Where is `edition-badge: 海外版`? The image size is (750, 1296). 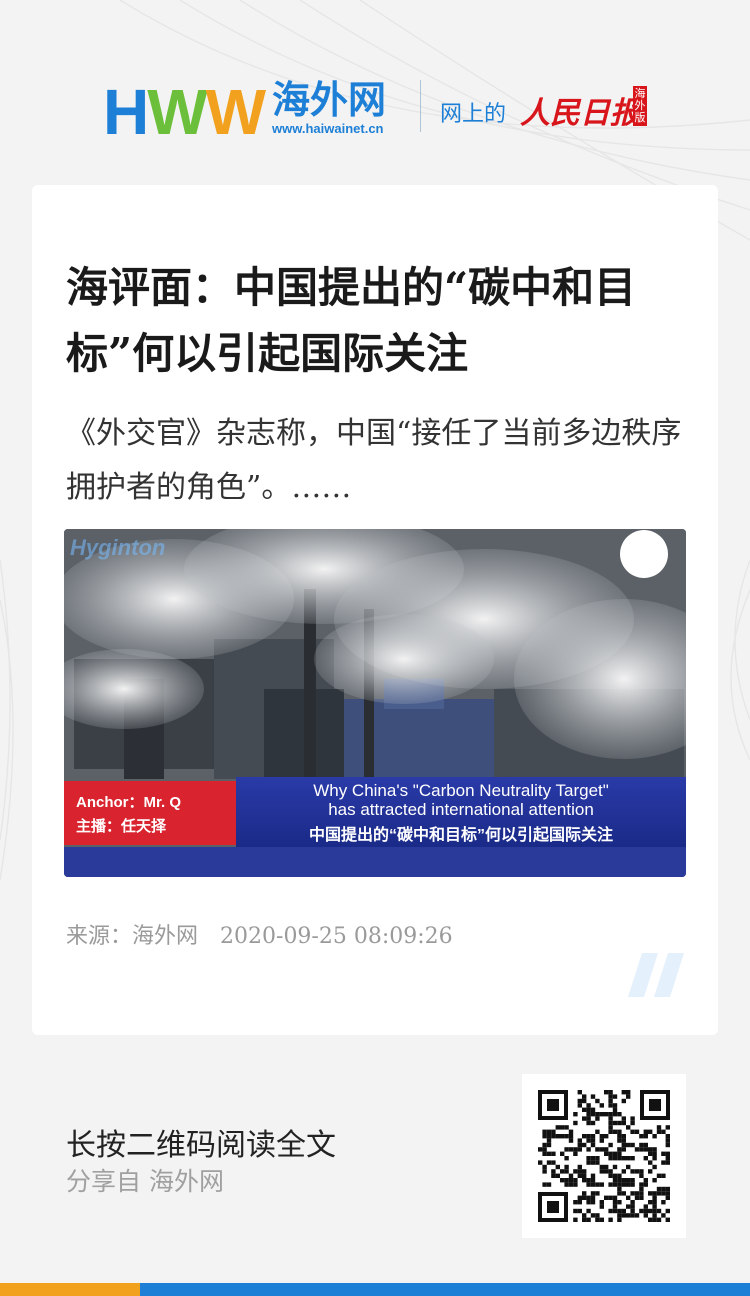
edition-badge: 海外版 is located at coordinates (640, 106).